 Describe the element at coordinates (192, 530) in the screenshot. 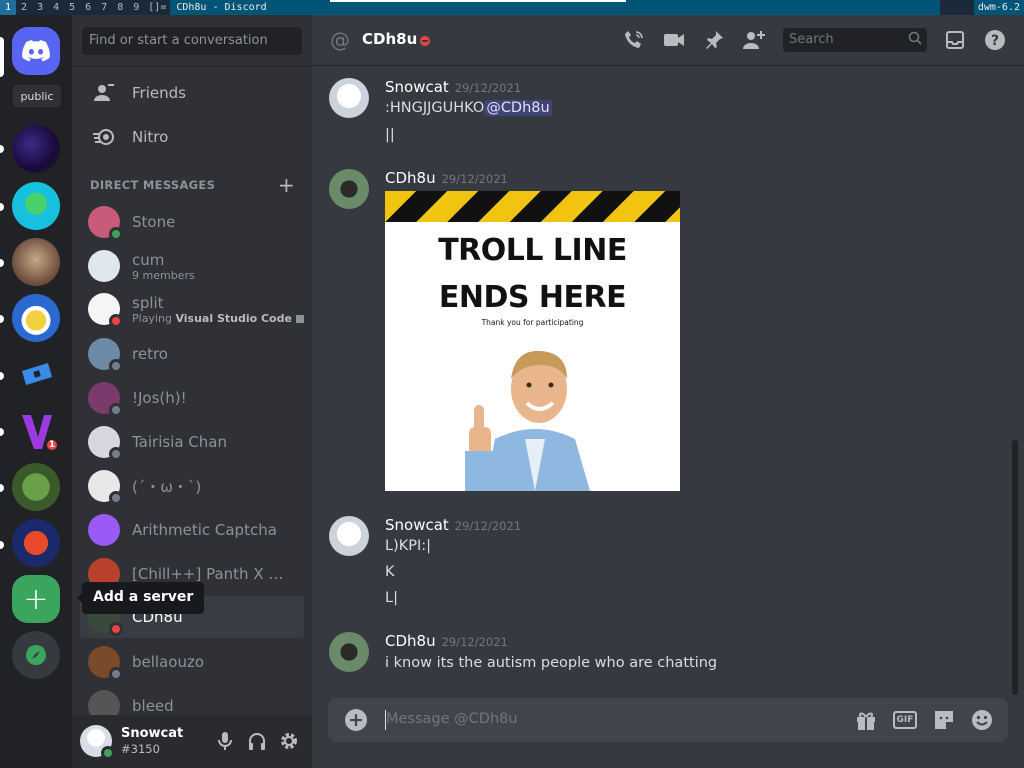

I see `dm-item: Arithmetic Captcha` at that location.